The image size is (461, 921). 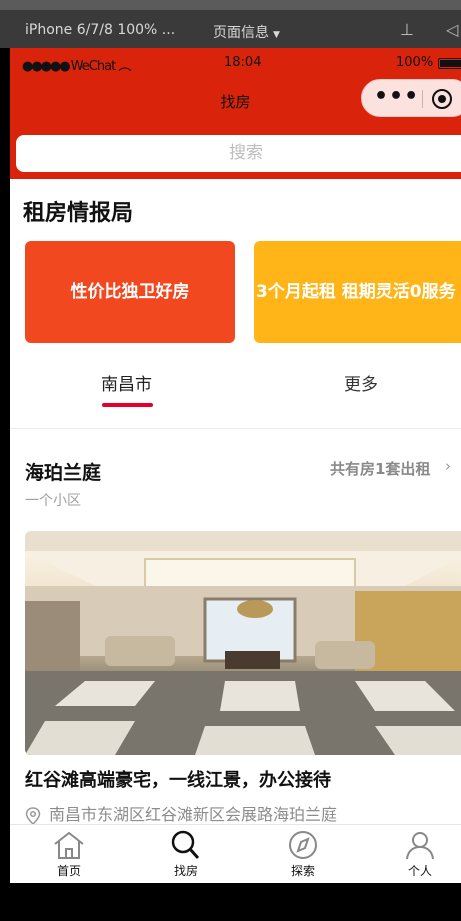 What do you see at coordinates (442, 99) in the screenshot?
I see `close-target-icon` at bounding box center [442, 99].